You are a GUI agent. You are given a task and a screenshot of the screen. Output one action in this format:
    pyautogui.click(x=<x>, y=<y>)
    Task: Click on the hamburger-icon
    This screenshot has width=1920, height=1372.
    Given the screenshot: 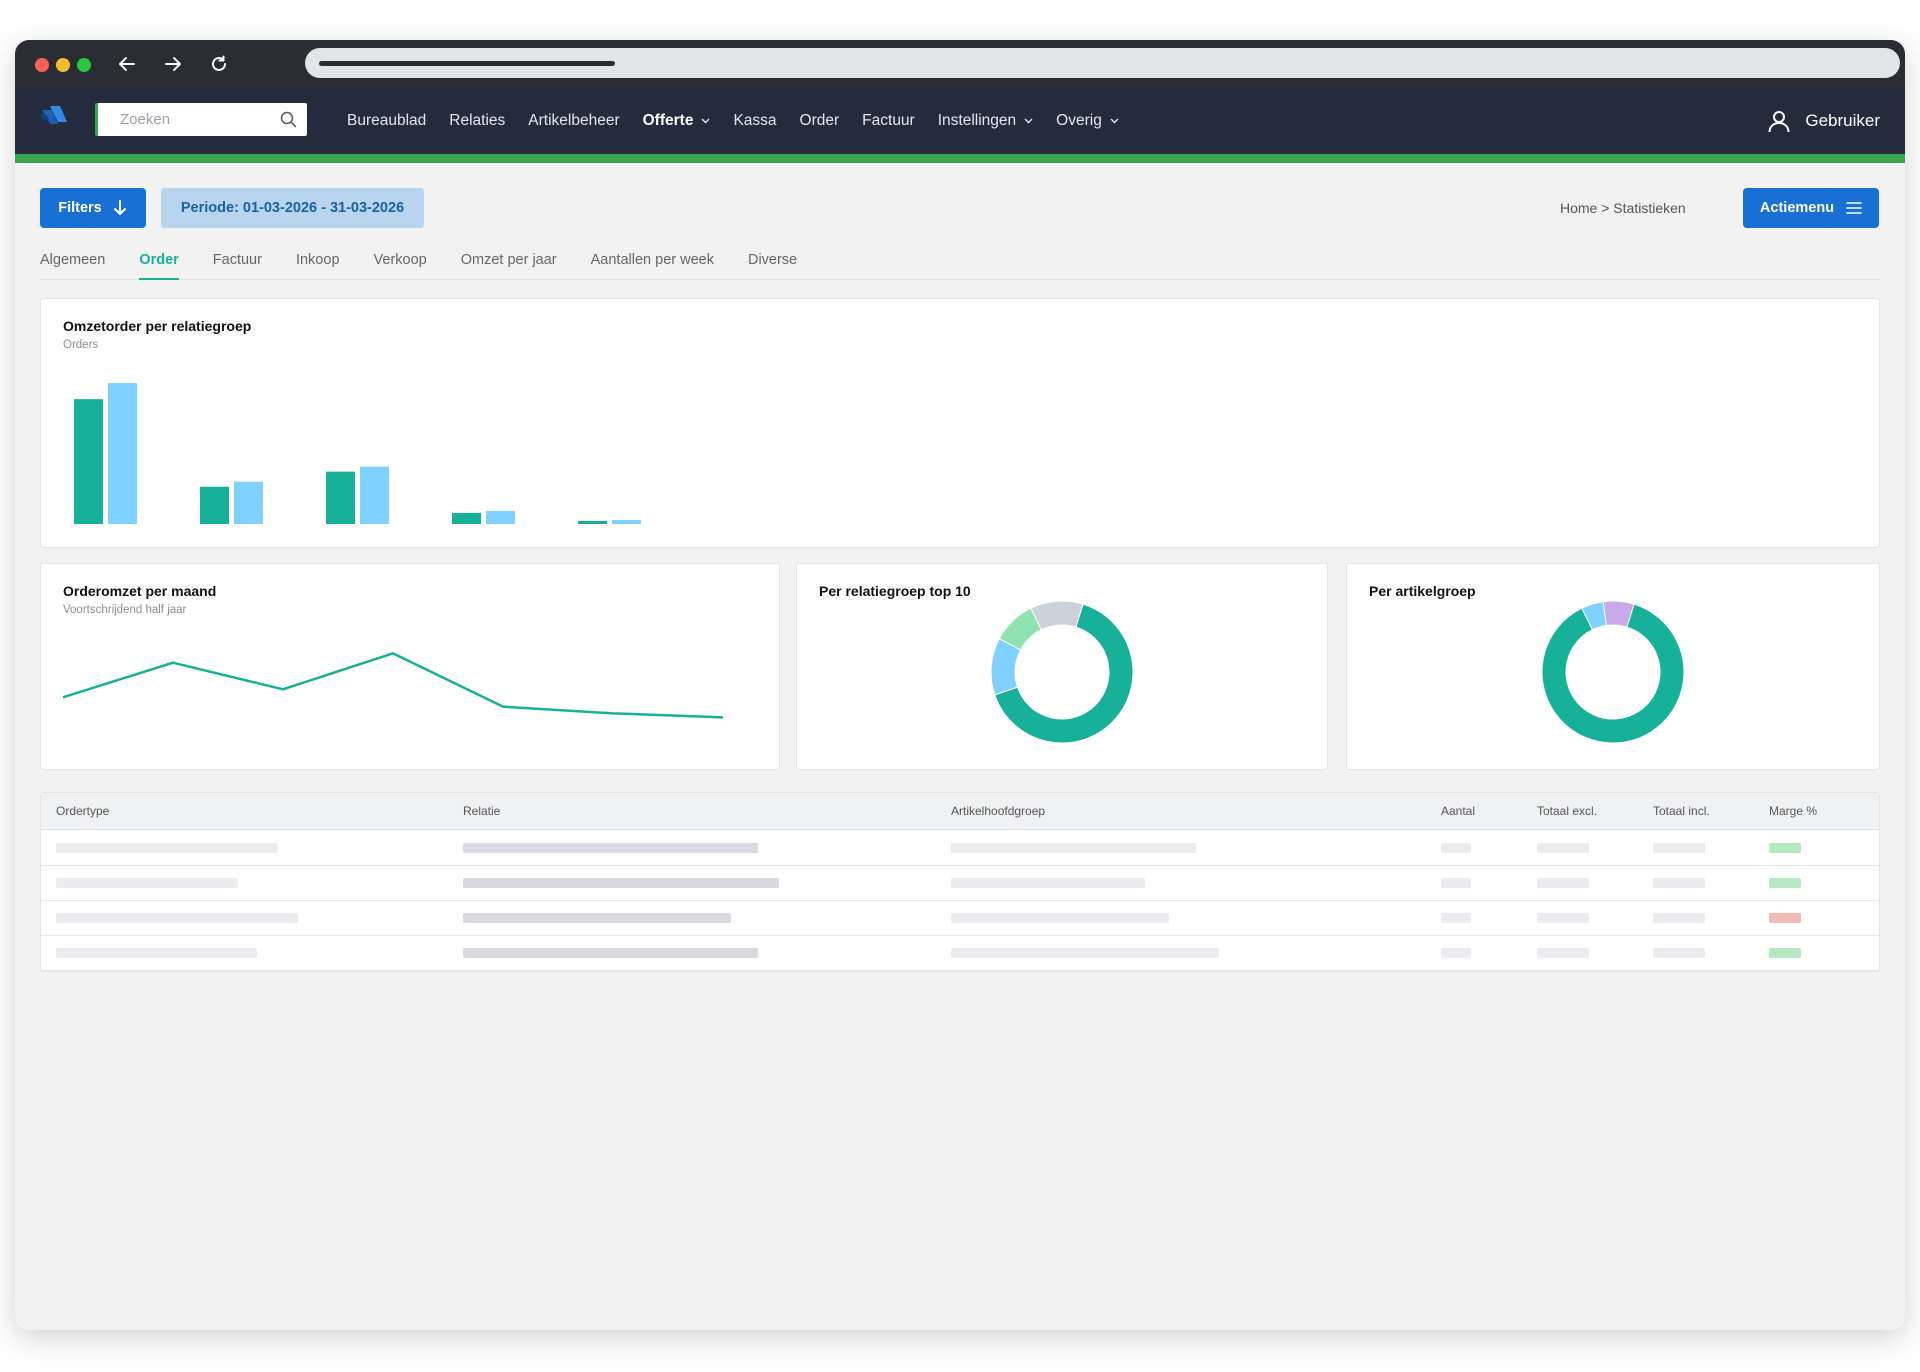 What is the action you would take?
    pyautogui.click(x=1854, y=208)
    